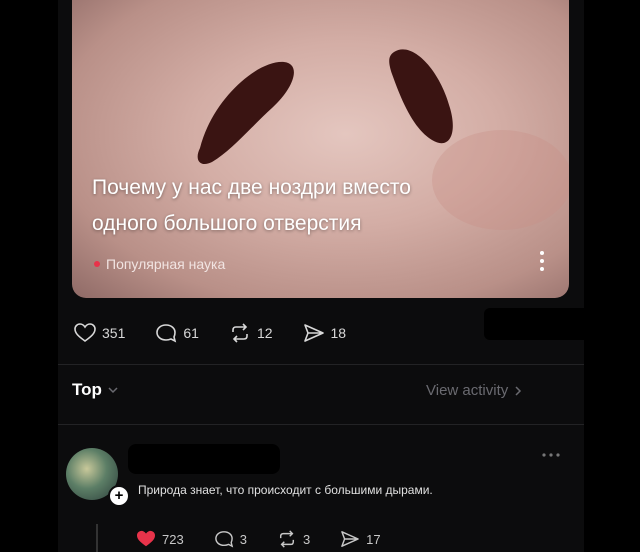  I want to click on post-actions: 351 61 12 18, so click(225, 333).